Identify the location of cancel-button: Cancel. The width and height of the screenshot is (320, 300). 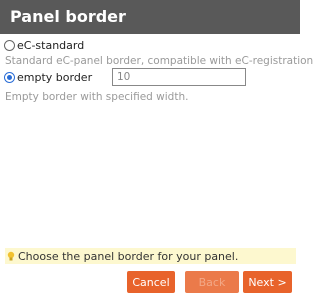
(151, 282).